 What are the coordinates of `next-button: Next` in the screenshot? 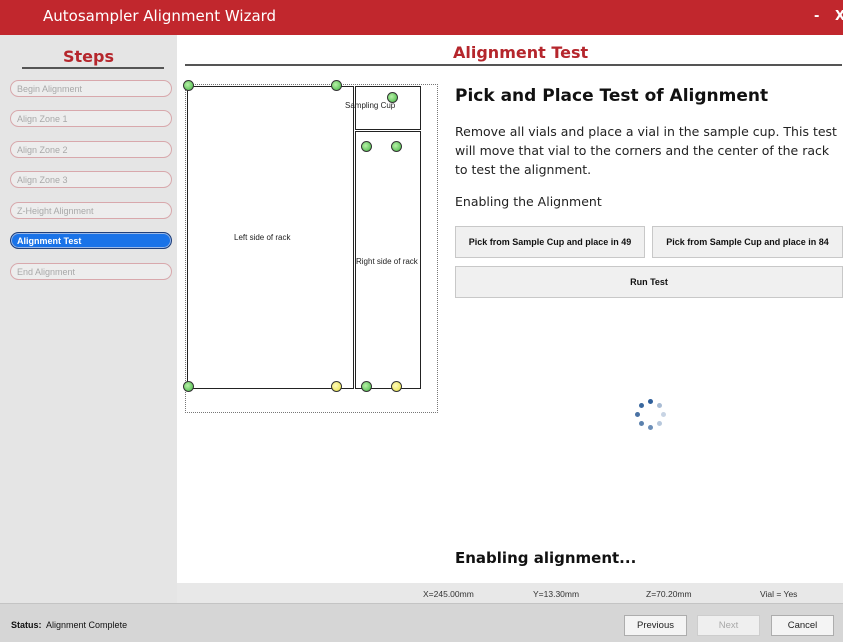 It's located at (728, 625).